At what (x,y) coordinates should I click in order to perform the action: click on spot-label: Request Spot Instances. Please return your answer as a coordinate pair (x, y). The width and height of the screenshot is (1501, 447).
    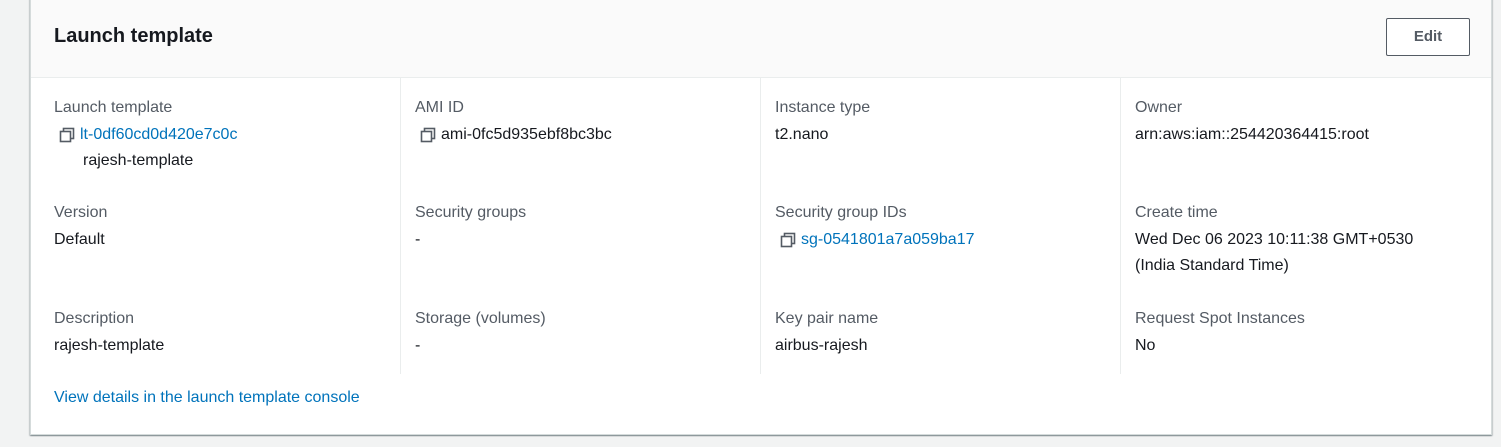
    Looking at the image, I should click on (1220, 318).